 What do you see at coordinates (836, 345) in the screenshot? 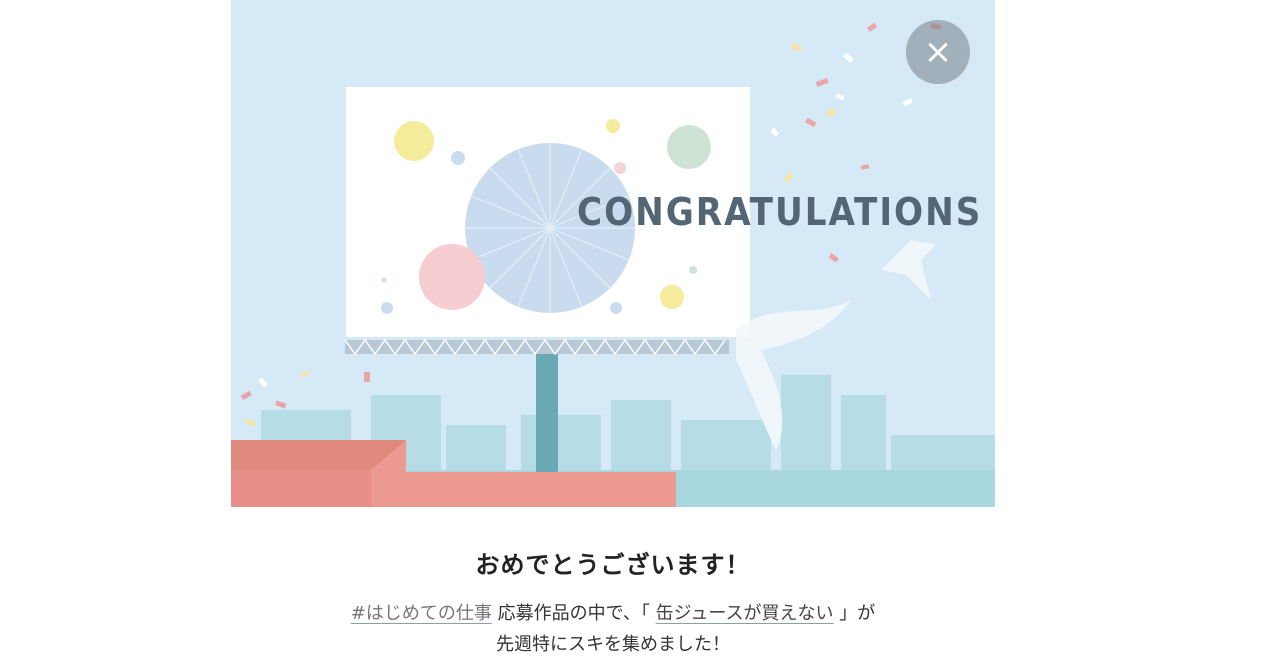
I see `bird-shape` at bounding box center [836, 345].